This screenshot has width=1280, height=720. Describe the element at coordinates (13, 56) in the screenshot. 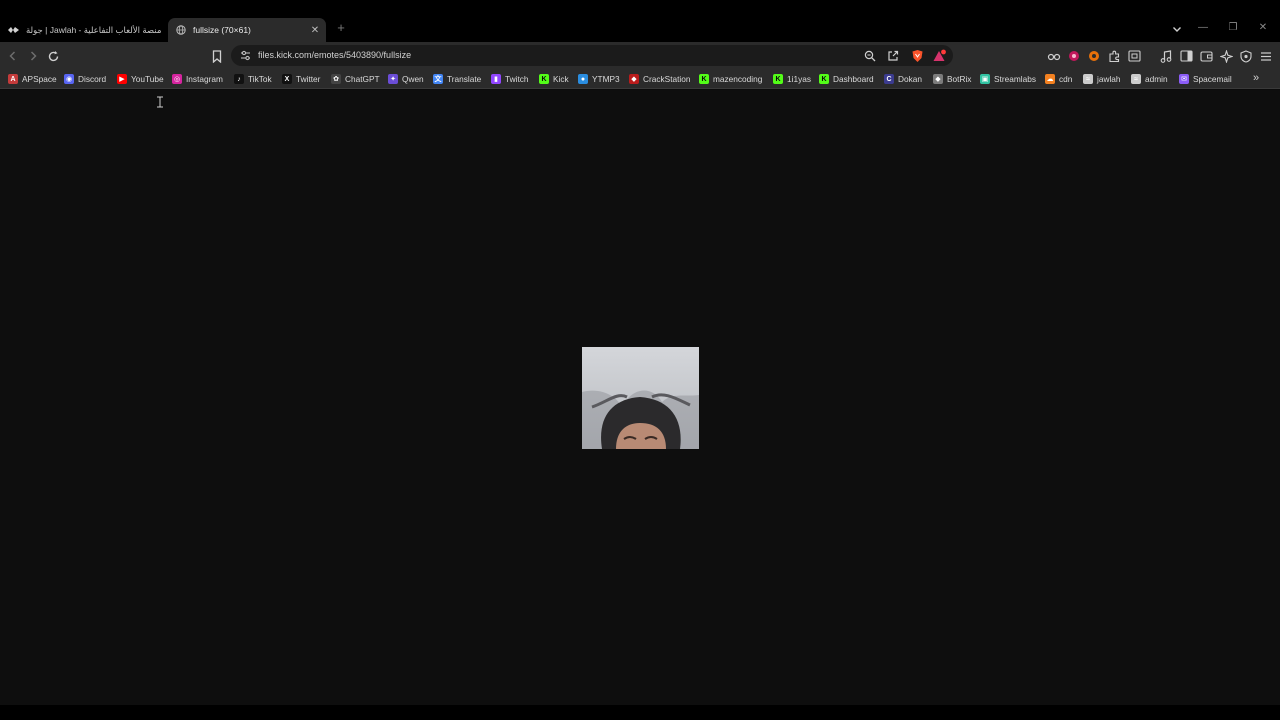

I see `back-button` at that location.